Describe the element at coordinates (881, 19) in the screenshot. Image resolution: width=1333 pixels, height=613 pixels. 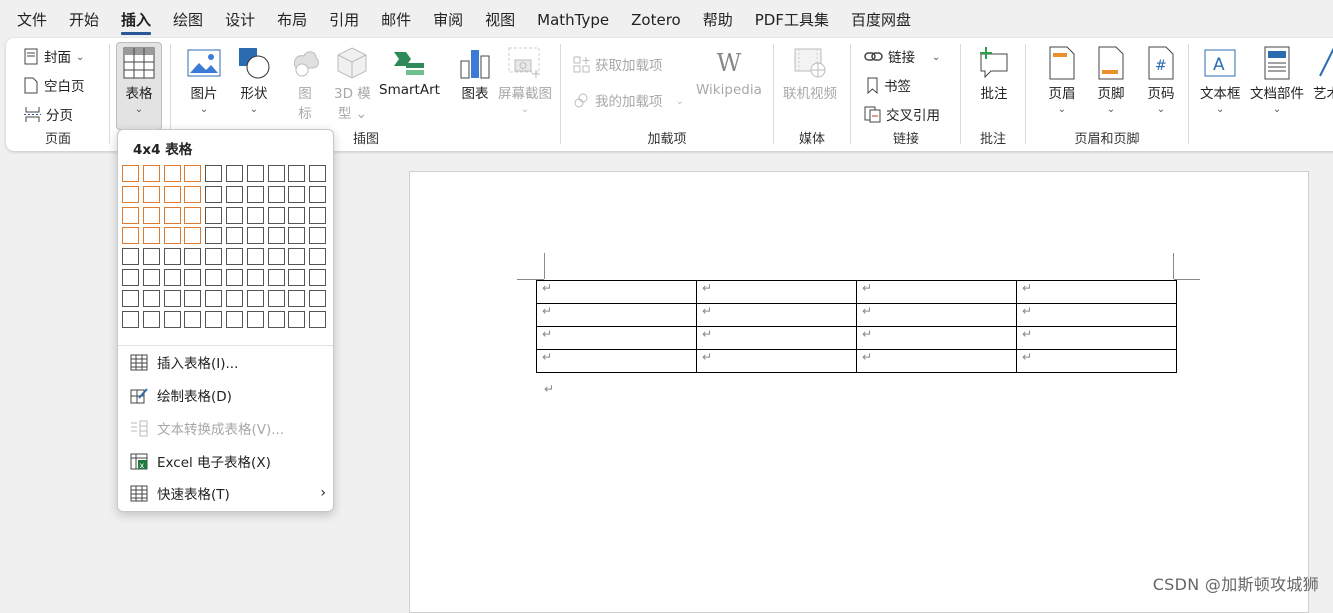
I see `menu-tab: 百度网盘` at that location.